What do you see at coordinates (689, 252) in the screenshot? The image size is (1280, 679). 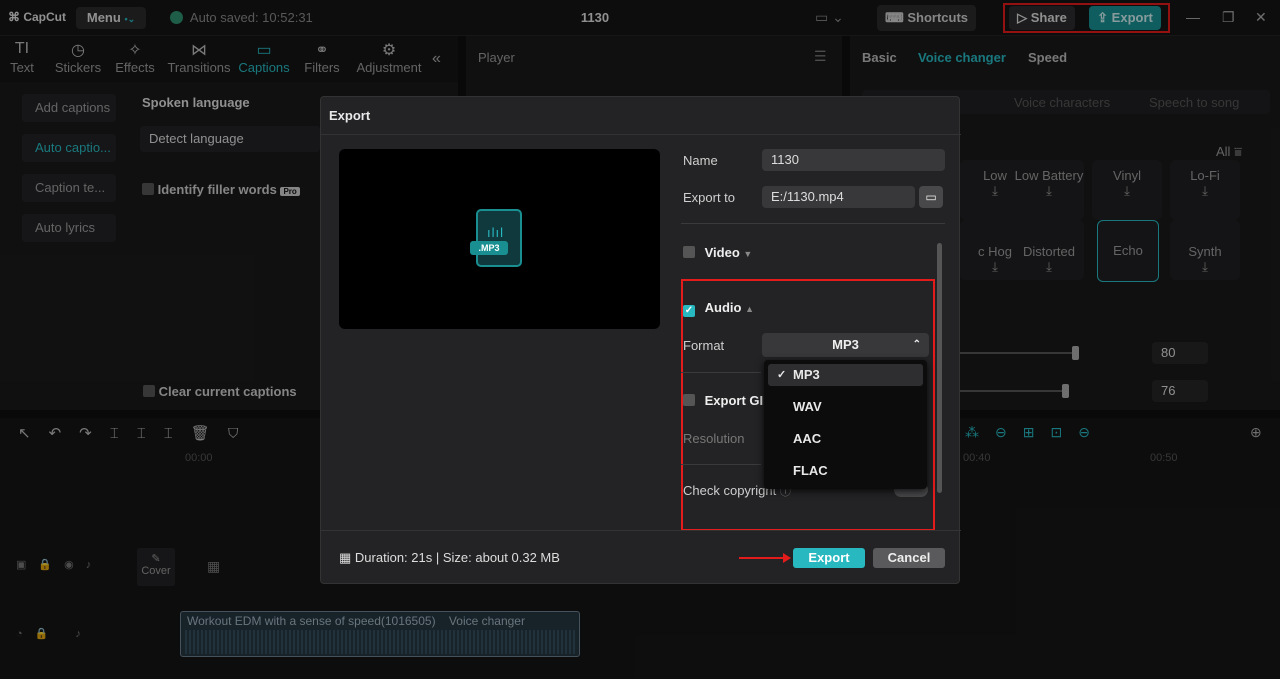 I see `video-checkbox` at bounding box center [689, 252].